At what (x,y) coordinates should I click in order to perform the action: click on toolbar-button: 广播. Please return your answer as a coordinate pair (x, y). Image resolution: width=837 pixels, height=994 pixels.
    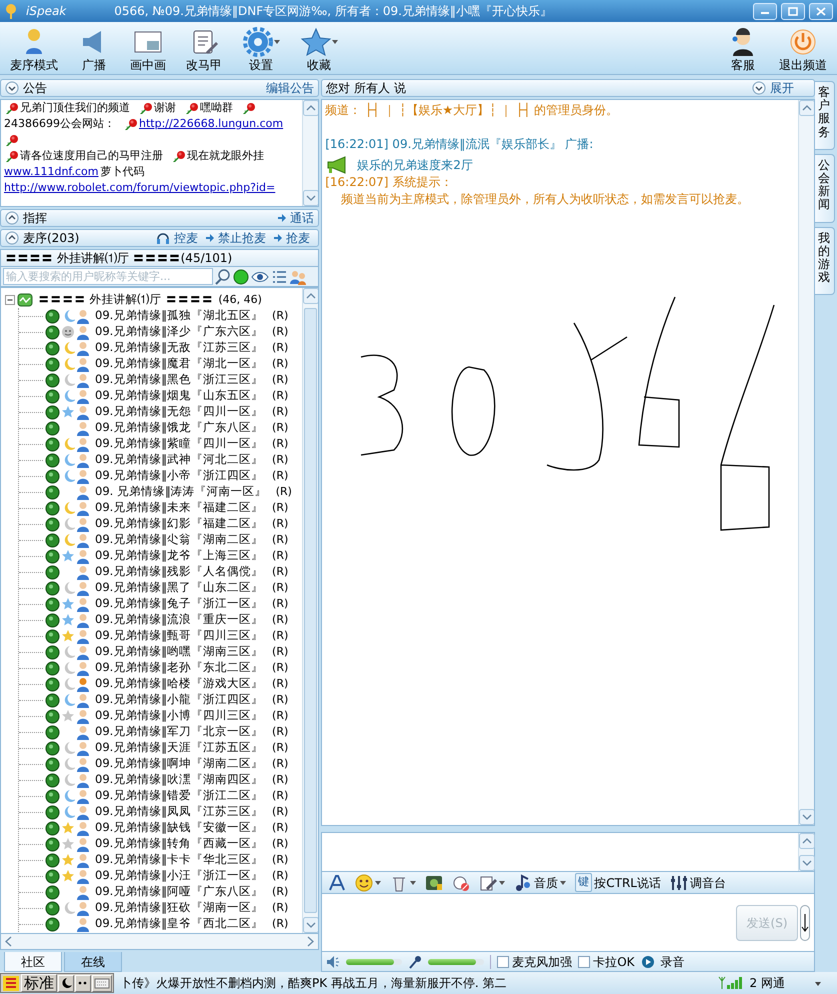
    Looking at the image, I should click on (94, 49).